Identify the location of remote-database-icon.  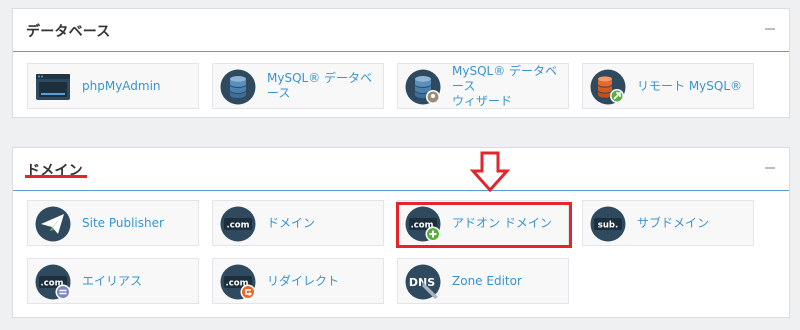
(608, 87).